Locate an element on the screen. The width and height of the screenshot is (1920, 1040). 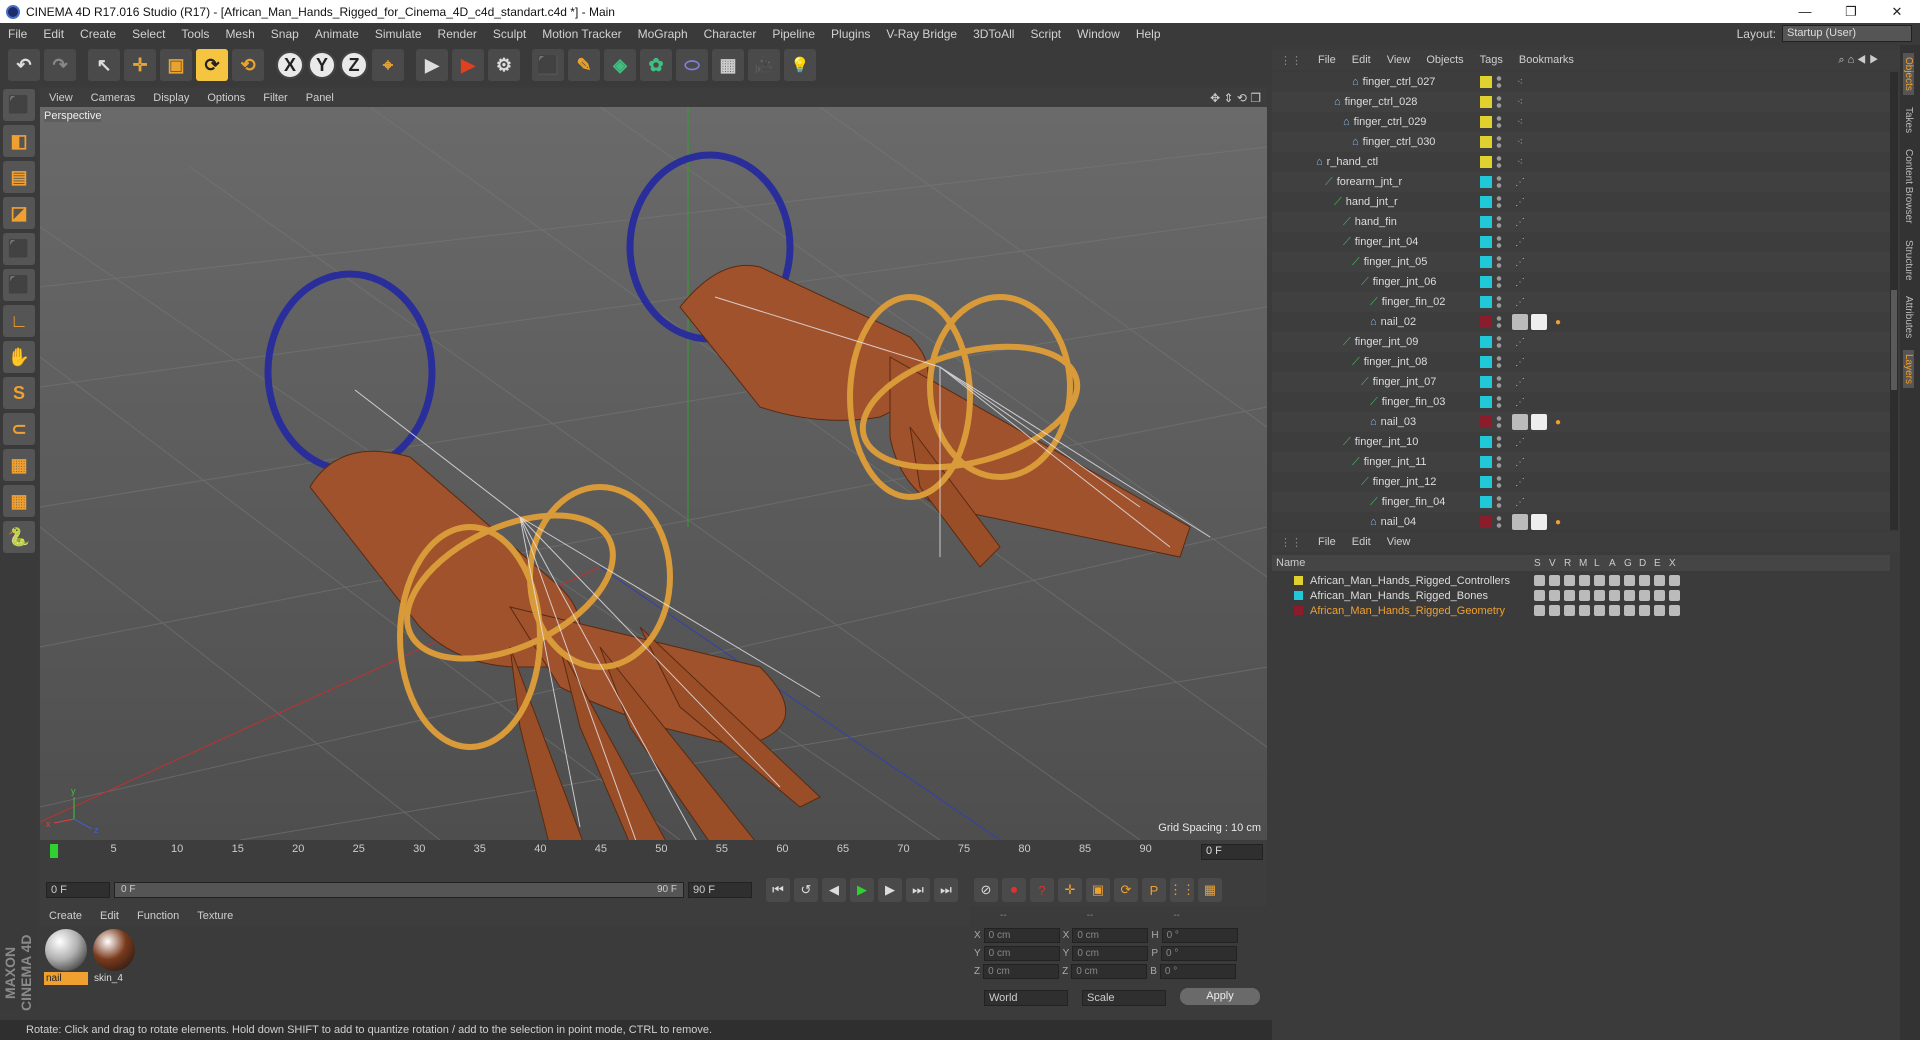
layer-row: African_Man_Hands_Rigged_Controllers is located at coordinates (1581, 580).